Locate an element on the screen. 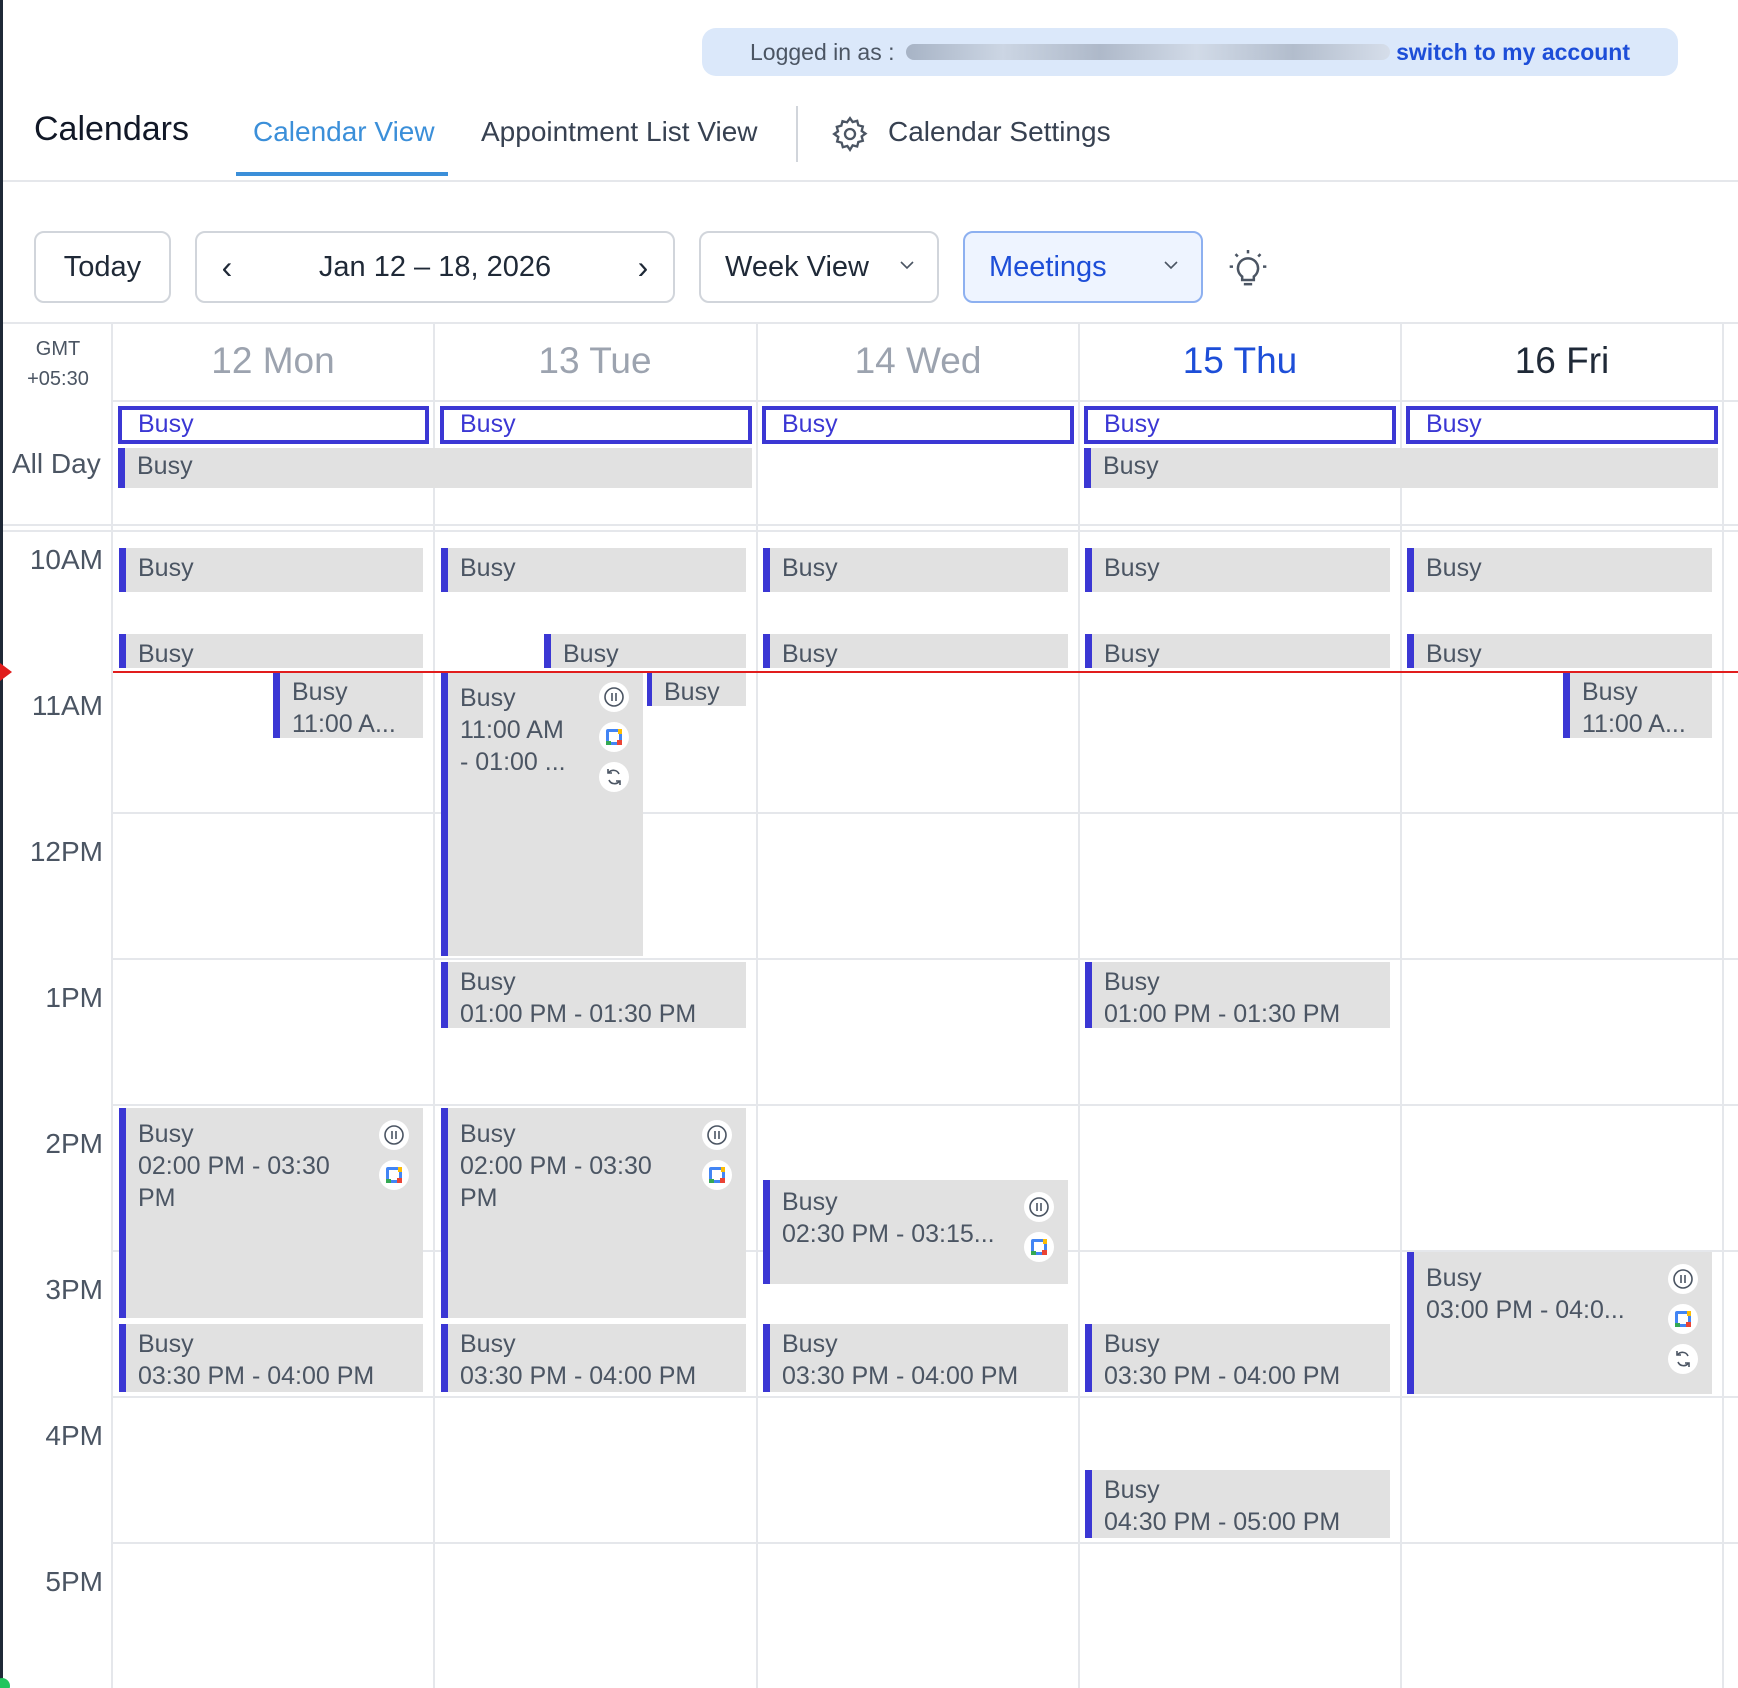 This screenshot has height=1688, width=1738. tab-calendar-view: Calendar View is located at coordinates (344, 132).